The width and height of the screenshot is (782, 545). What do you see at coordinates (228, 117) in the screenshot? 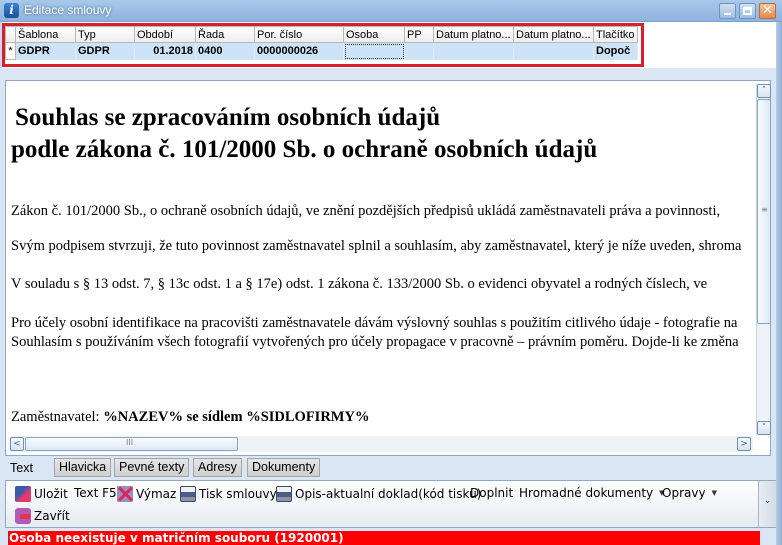
I see `document-heading-line1: Souhlas se zpracováním osobních údajů` at bounding box center [228, 117].